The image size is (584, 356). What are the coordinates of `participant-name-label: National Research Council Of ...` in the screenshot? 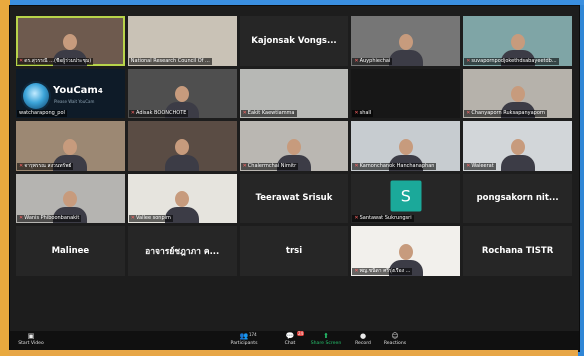 It's located at (170, 61).